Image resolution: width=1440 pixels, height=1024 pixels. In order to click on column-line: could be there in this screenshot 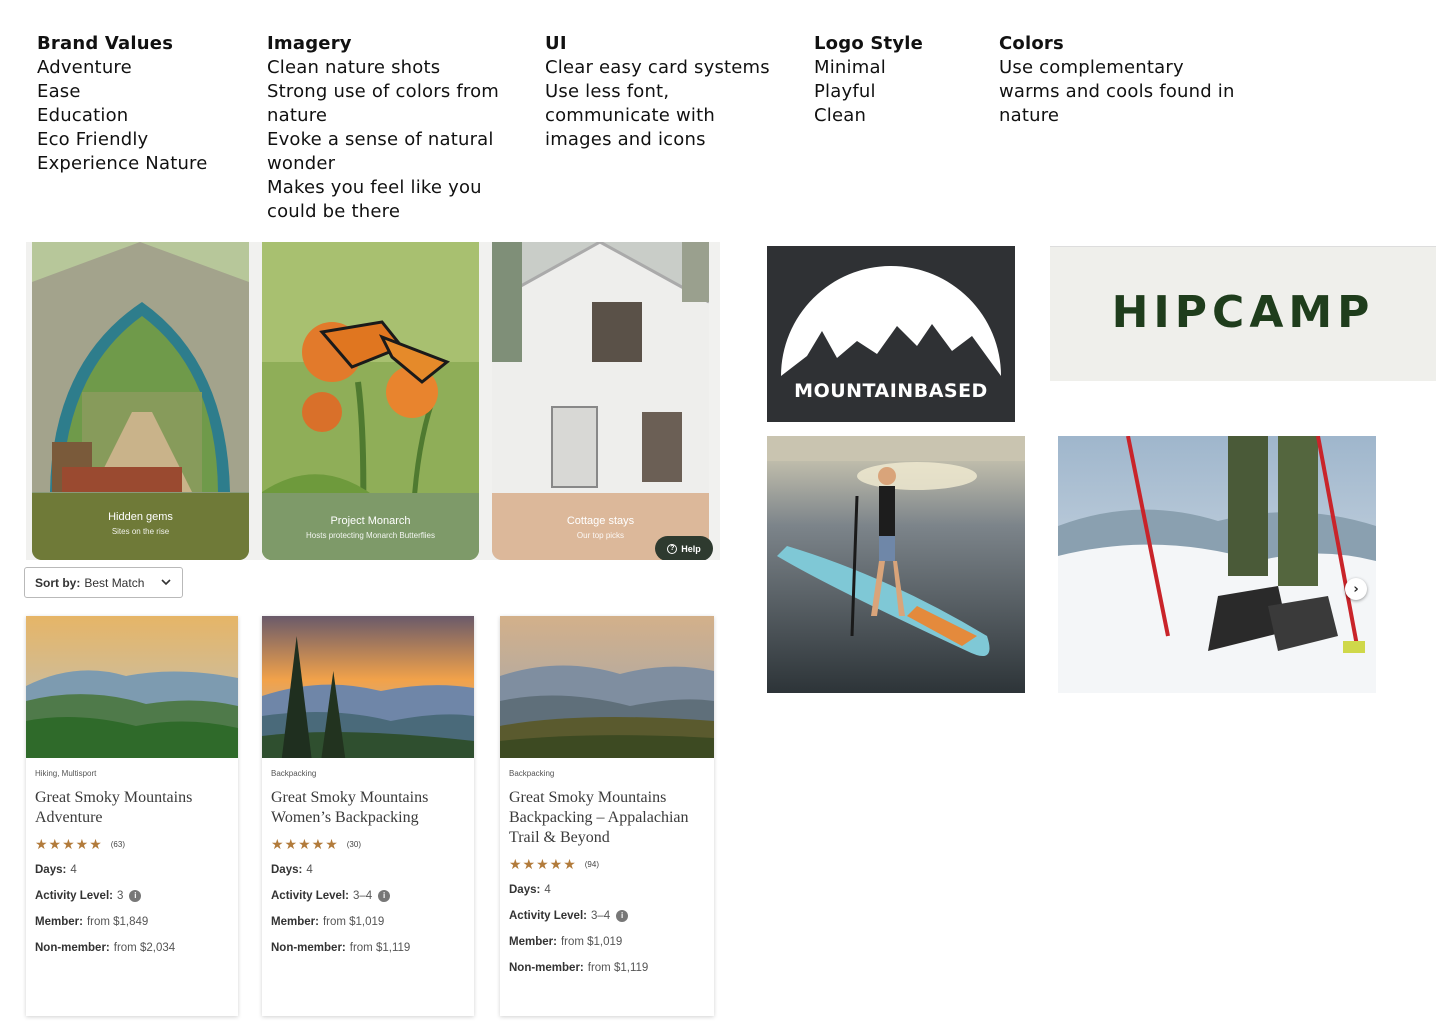, I will do `click(334, 211)`.